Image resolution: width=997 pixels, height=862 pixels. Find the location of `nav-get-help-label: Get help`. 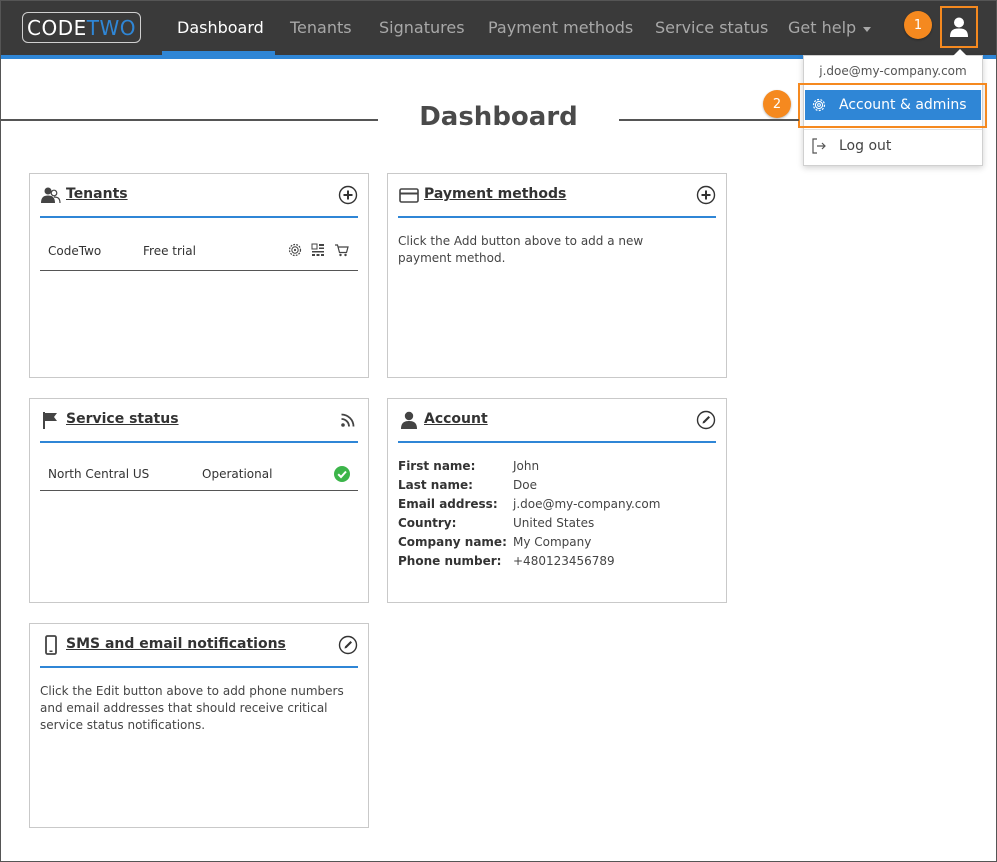

nav-get-help-label: Get help is located at coordinates (822, 27).